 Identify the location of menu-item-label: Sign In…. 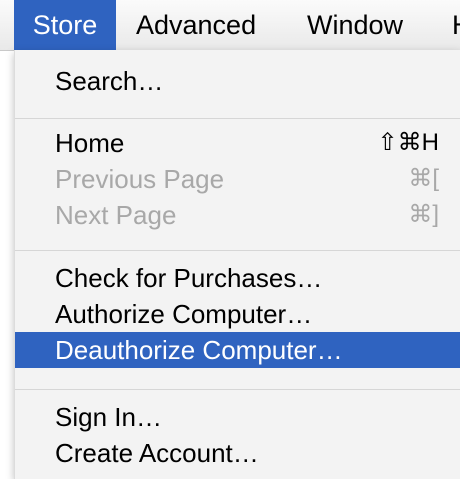
(108, 417).